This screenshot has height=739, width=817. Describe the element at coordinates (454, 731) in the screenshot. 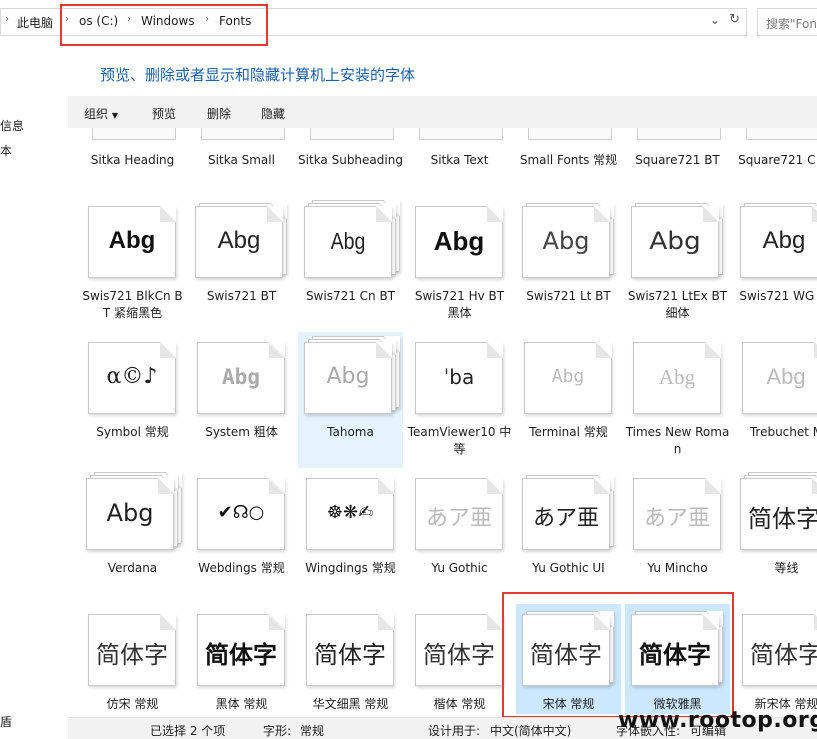

I see `status-designed-label: 设计用于:` at that location.